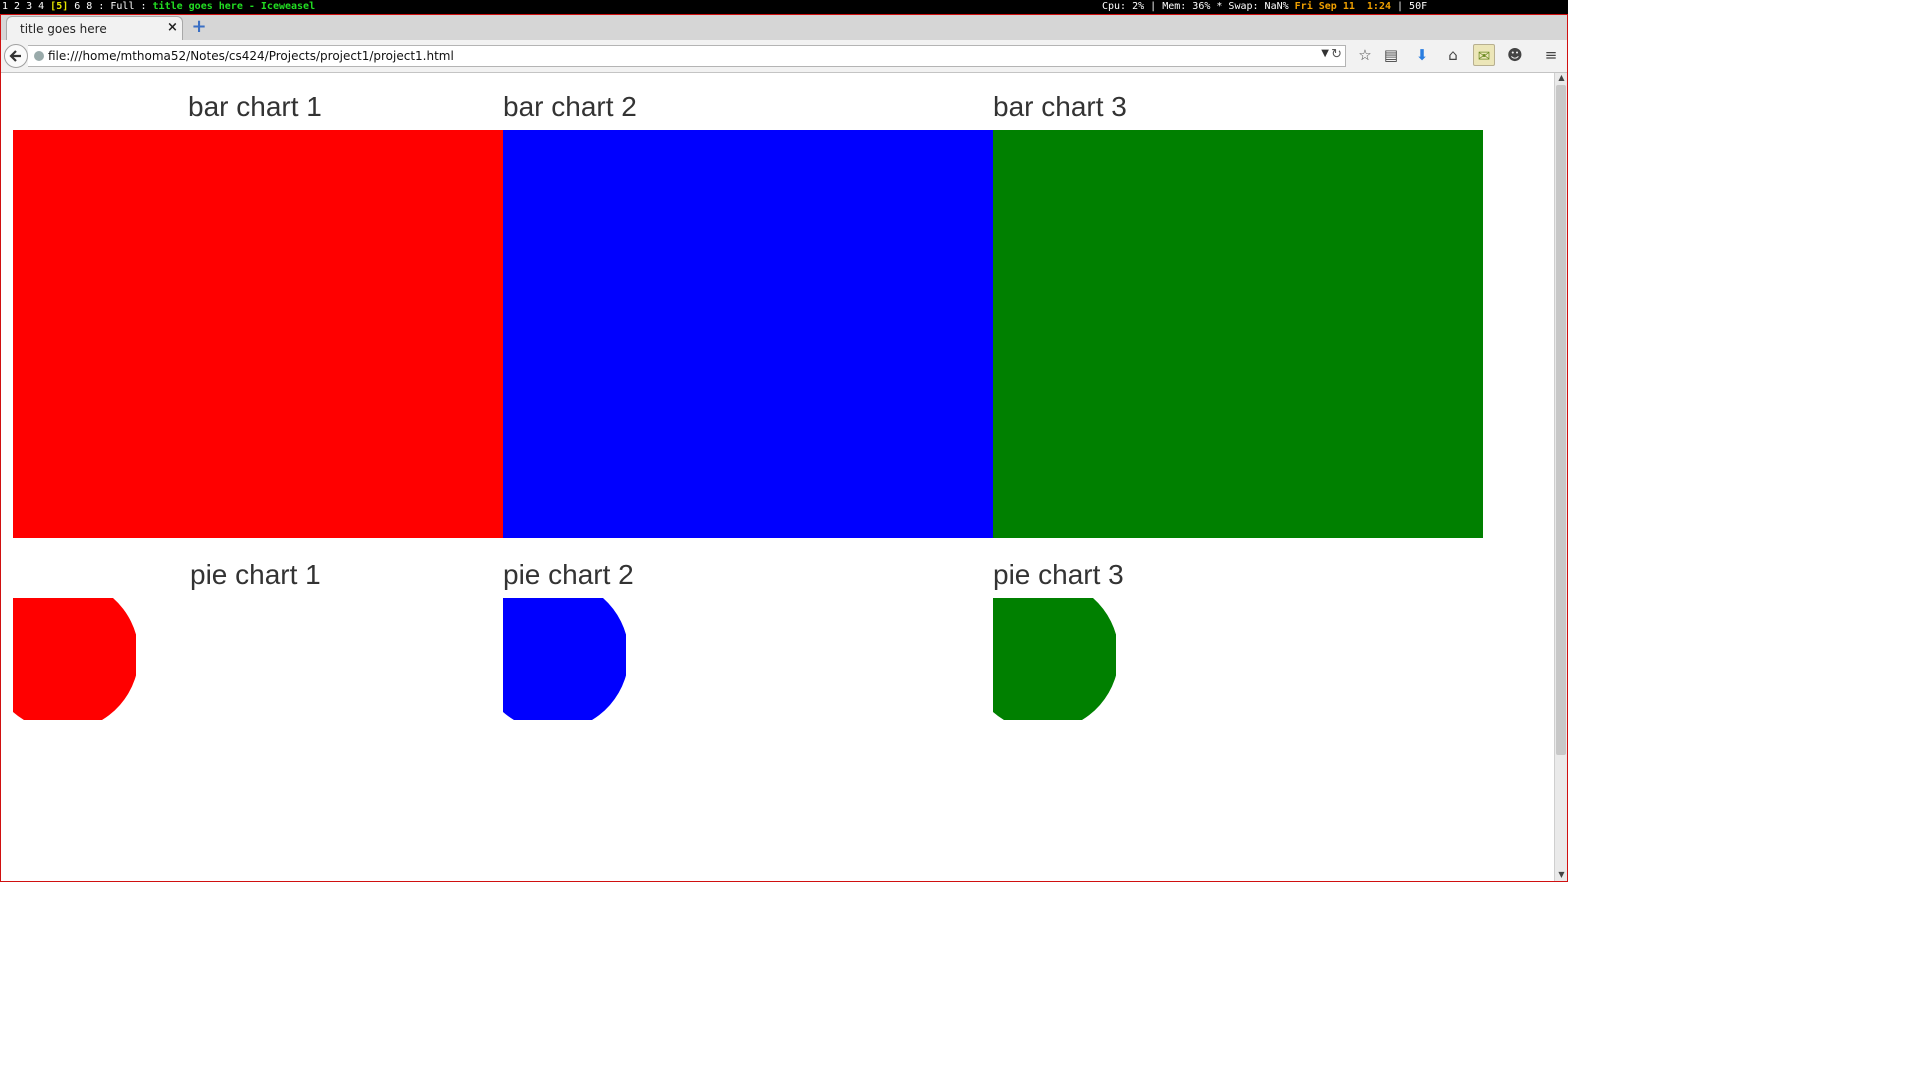 The image size is (1920, 1080). Describe the element at coordinates (255, 574) in the screenshot. I see `pie-chart-1-title: pie chart 1` at that location.